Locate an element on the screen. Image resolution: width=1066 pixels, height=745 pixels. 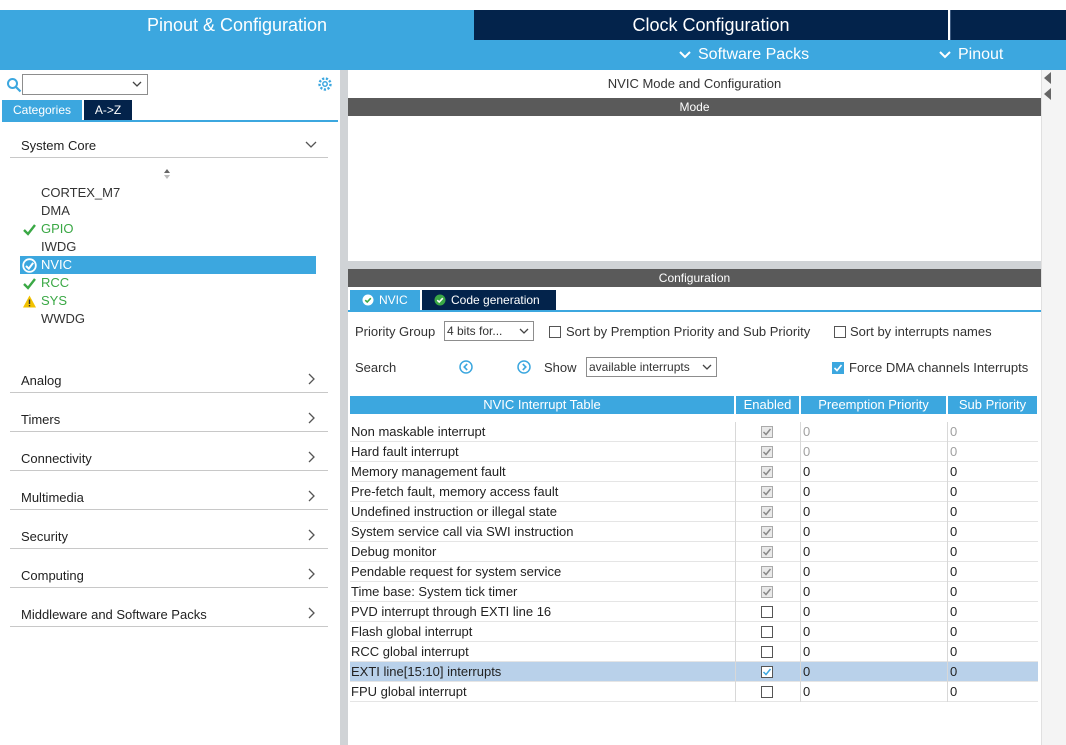
sort-premption-checkbox is located at coordinates (555, 332).